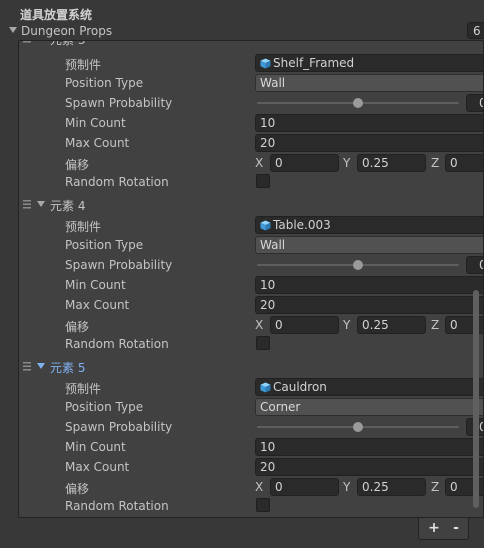 Image resolution: width=484 pixels, height=548 pixels. Describe the element at coordinates (56, 15) in the screenshot. I see `section-title: 道具放置系统` at that location.